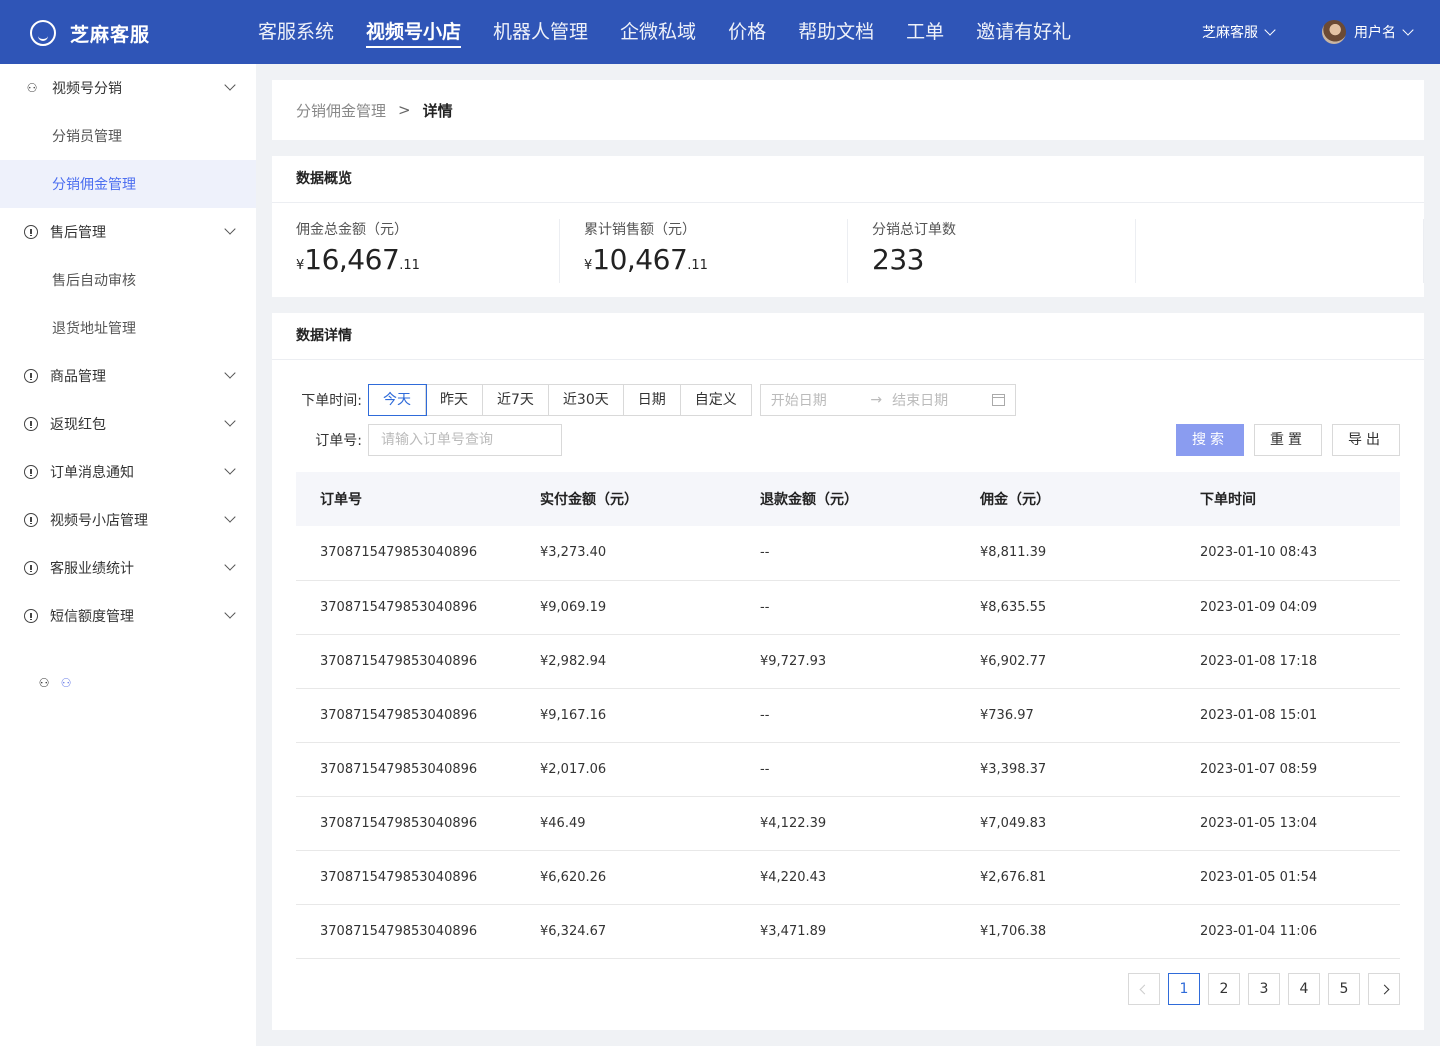  I want to click on info-icon, so click(31, 568).